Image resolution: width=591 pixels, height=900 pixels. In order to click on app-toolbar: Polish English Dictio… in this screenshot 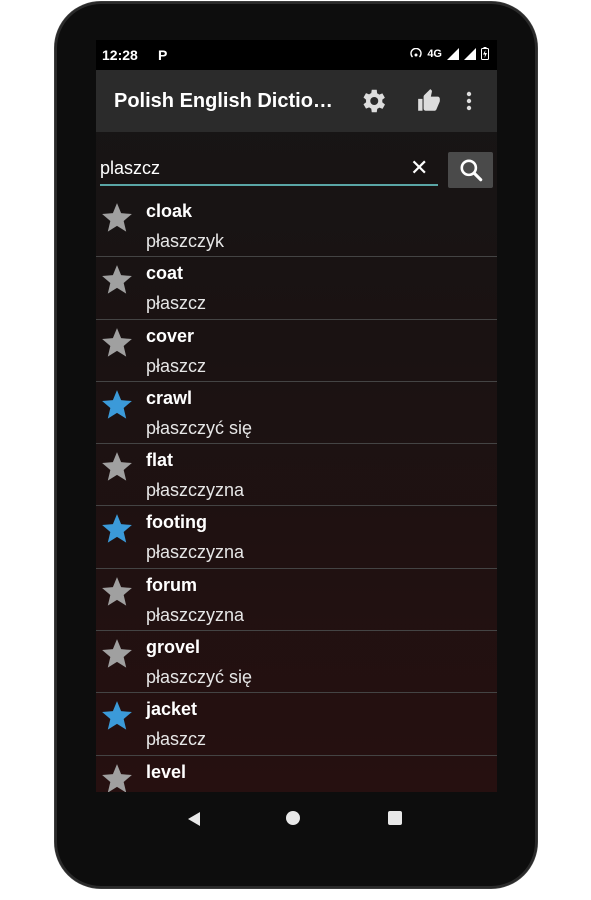, I will do `click(296, 101)`.